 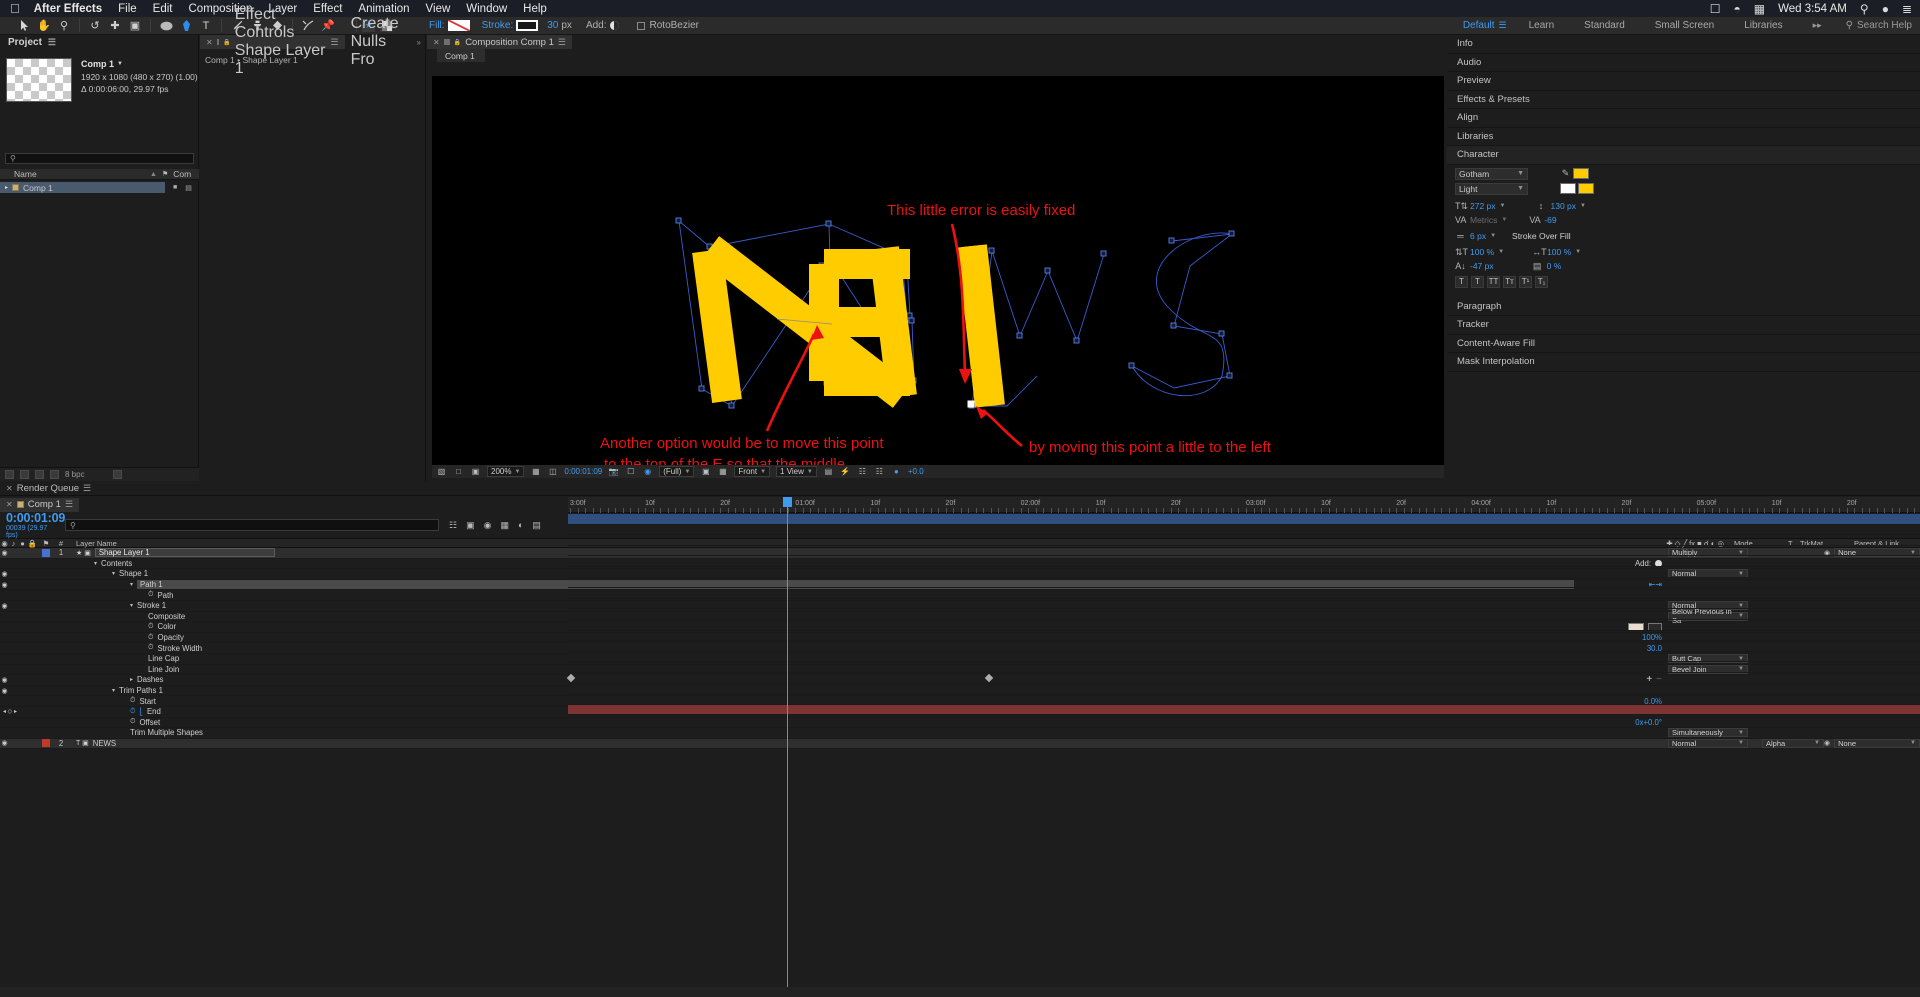 What do you see at coordinates (1491, 188) in the screenshot?
I see `font-style-select: Light ▼` at bounding box center [1491, 188].